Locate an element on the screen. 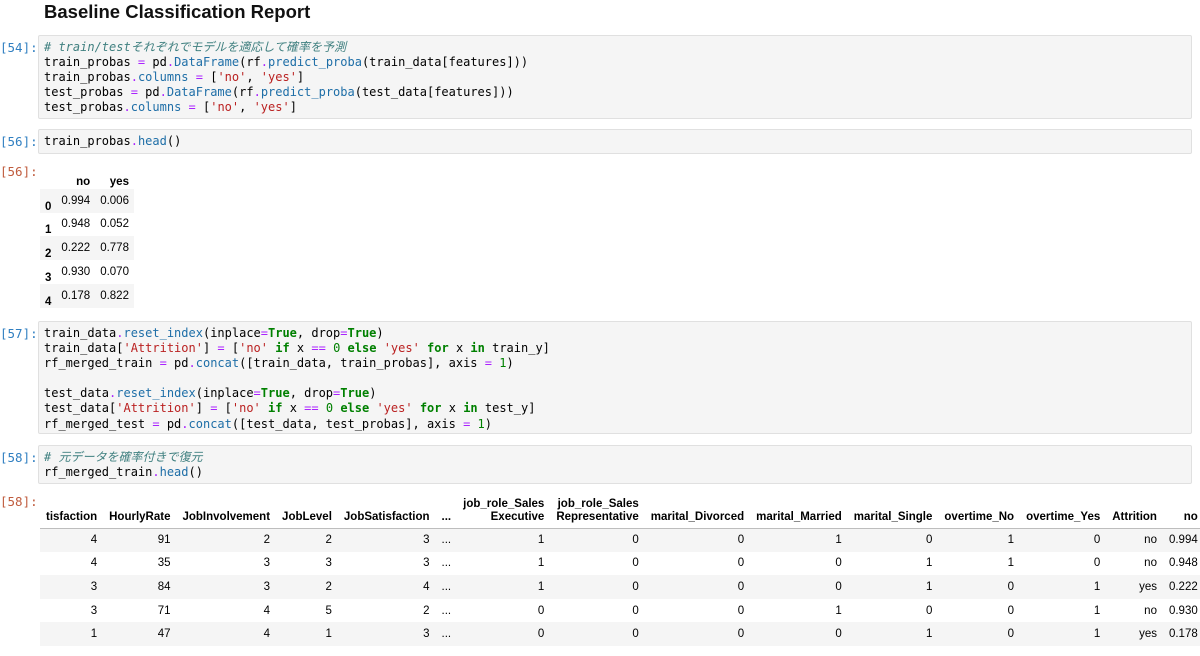 The width and height of the screenshot is (1200, 656). cell-58-code: # 元データを確率付きで復元 rf_merged_train.head() is located at coordinates (615, 464).